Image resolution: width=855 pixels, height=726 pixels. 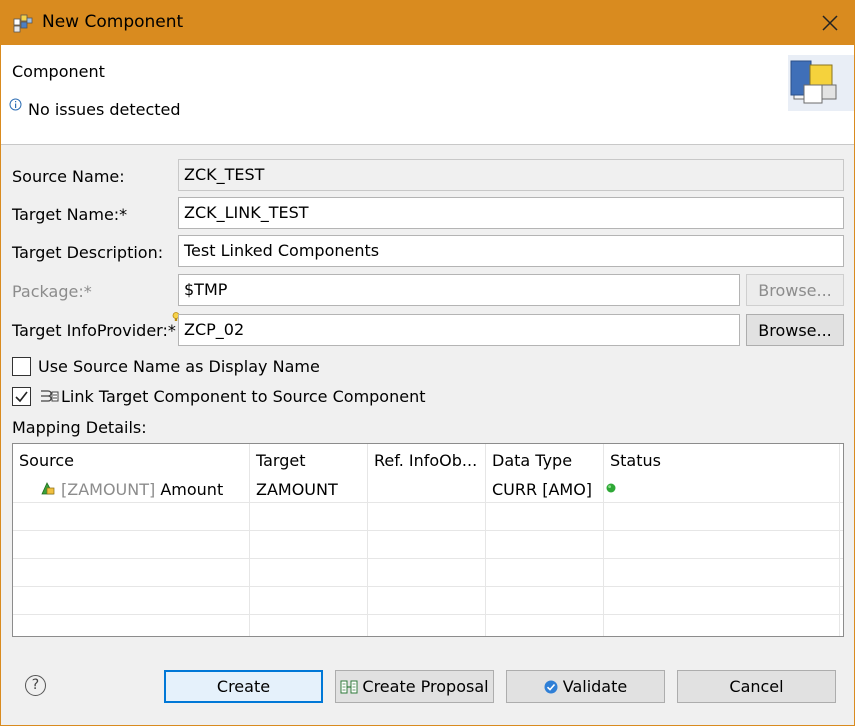 I want to click on component-banner-icon, so click(x=821, y=83).